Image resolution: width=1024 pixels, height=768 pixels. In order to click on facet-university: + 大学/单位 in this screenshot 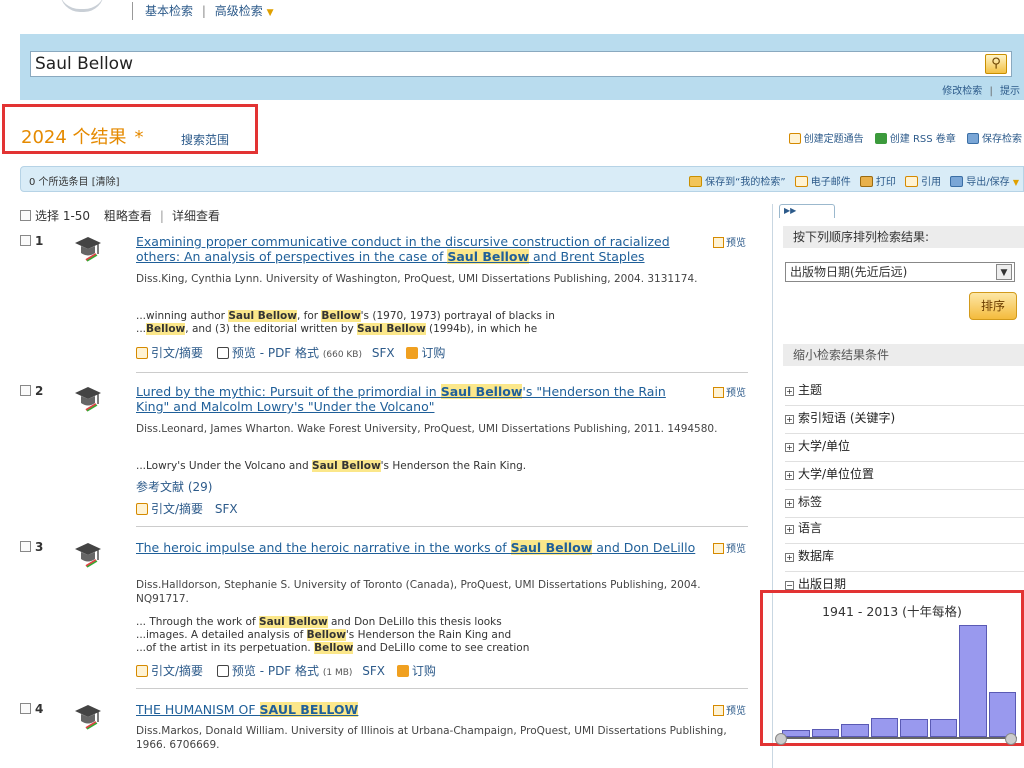, I will do `click(904, 449)`.